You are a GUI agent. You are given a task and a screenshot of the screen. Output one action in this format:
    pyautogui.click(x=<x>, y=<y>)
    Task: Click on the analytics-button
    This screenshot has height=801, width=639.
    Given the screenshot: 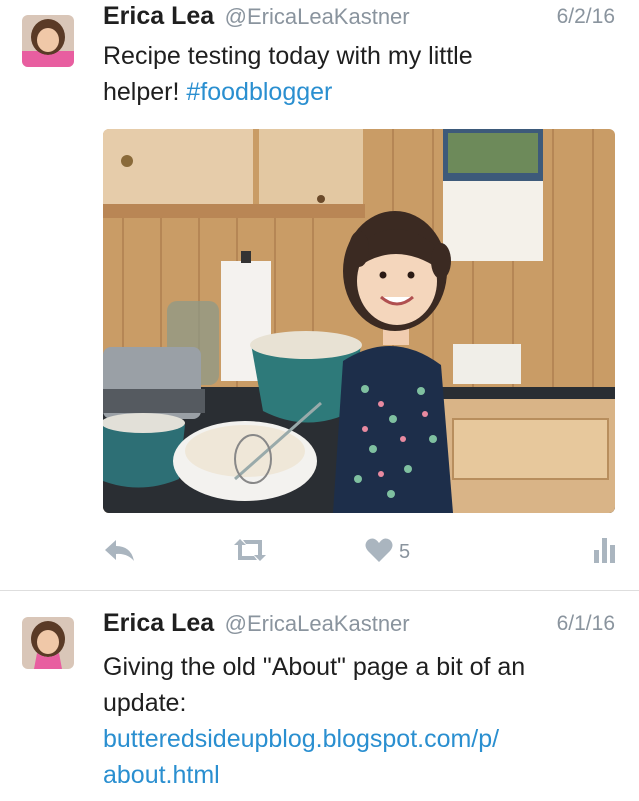 What is the action you would take?
    pyautogui.click(x=604, y=552)
    